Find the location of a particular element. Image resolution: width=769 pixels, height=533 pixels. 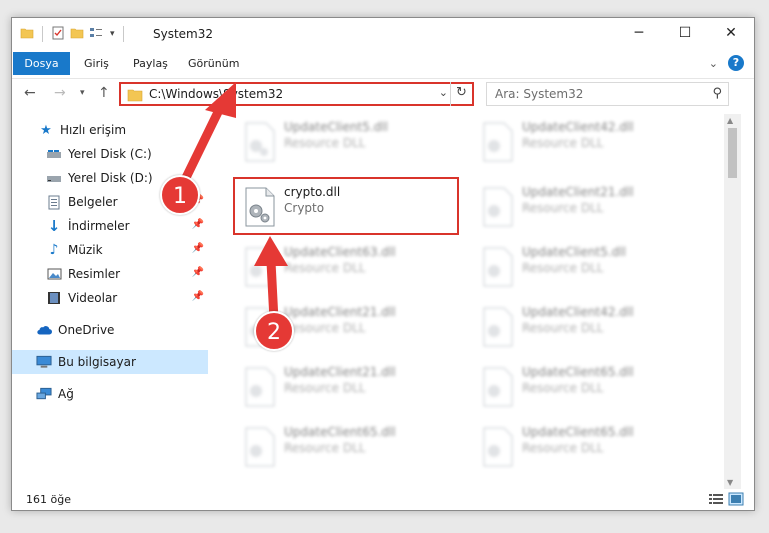

file-tile: UpdateClient63.dll Resource DLL is located at coordinates (348, 267).